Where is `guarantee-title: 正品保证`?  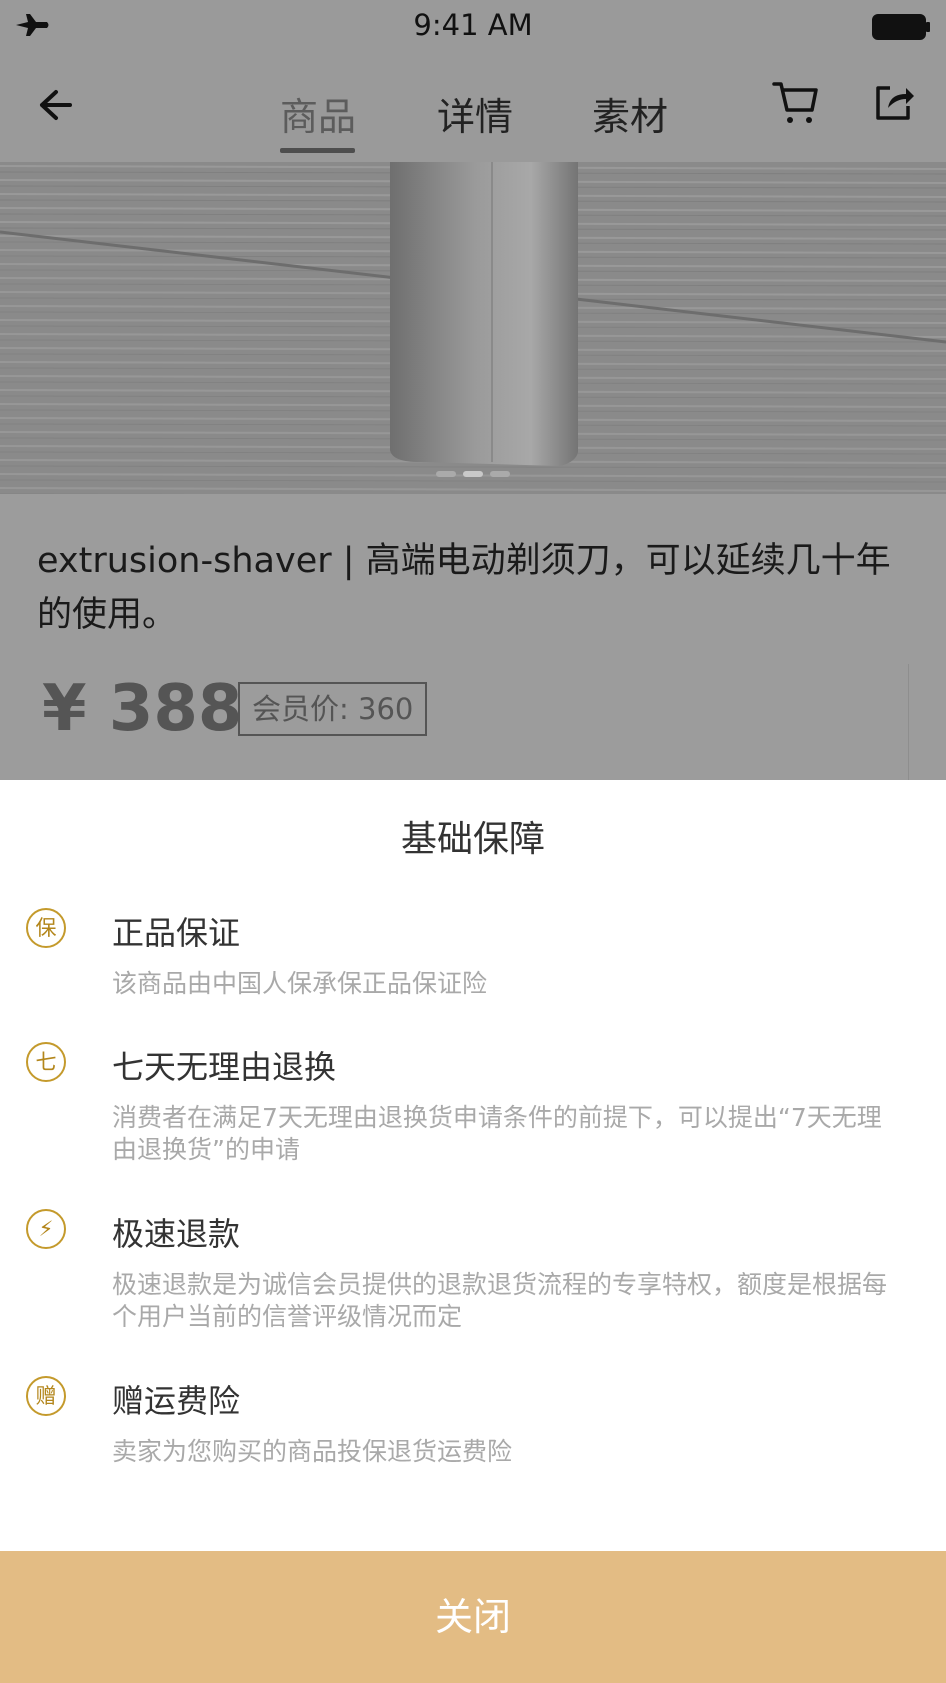 guarantee-title: 正品保证 is located at coordinates (176, 933).